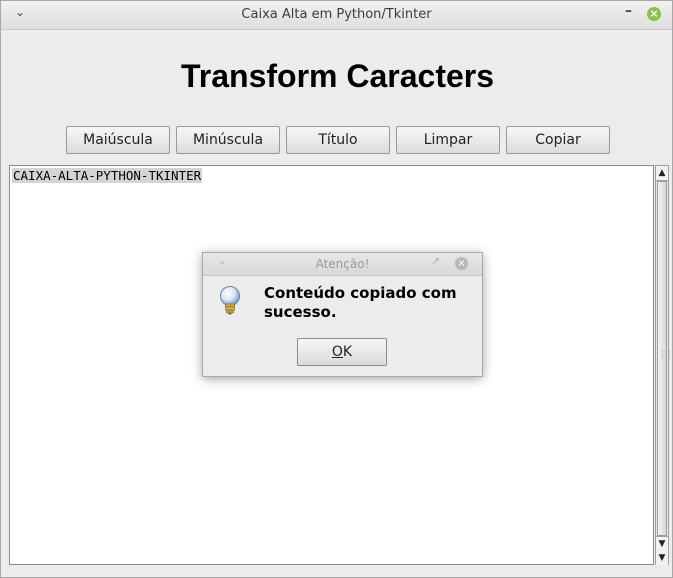  I want to click on title-bar: ⌄ Caixa Alta em Python/Tkinter – ×, so click(336, 15).